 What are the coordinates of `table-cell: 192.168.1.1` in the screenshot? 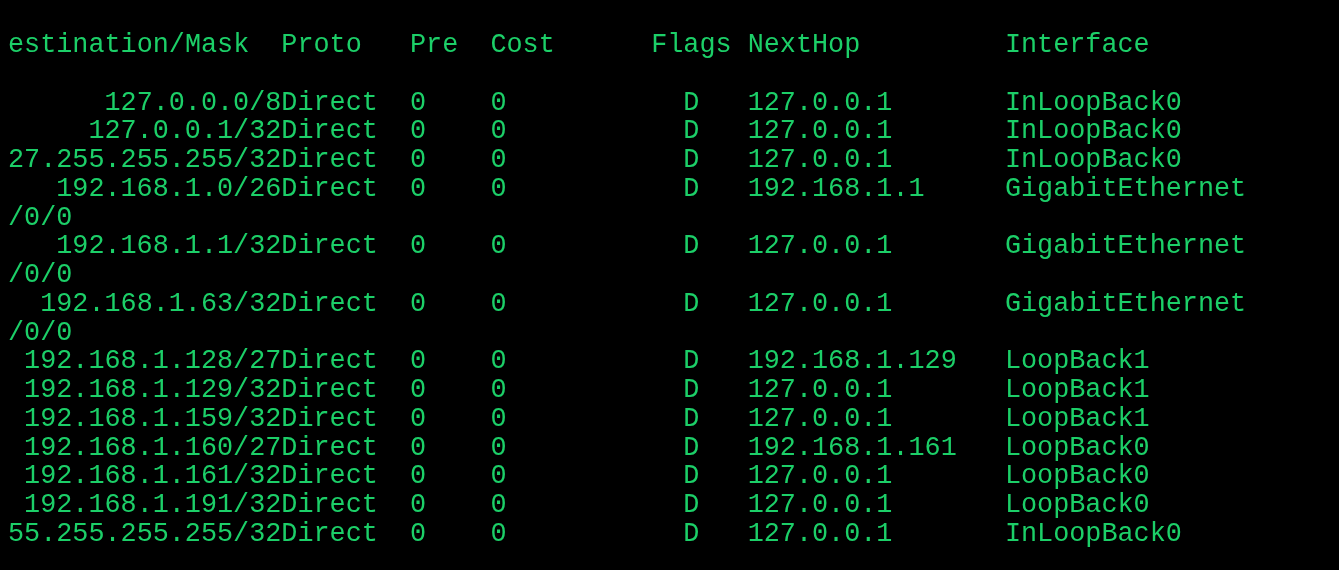 It's located at (836, 189).